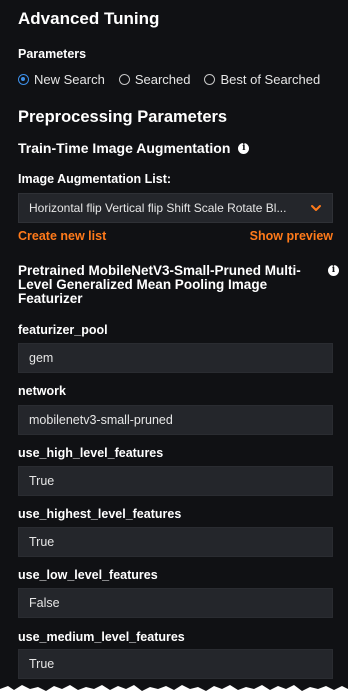 The image size is (348, 695). What do you see at coordinates (62, 236) in the screenshot?
I see `create-new-list-link: Create new list` at bounding box center [62, 236].